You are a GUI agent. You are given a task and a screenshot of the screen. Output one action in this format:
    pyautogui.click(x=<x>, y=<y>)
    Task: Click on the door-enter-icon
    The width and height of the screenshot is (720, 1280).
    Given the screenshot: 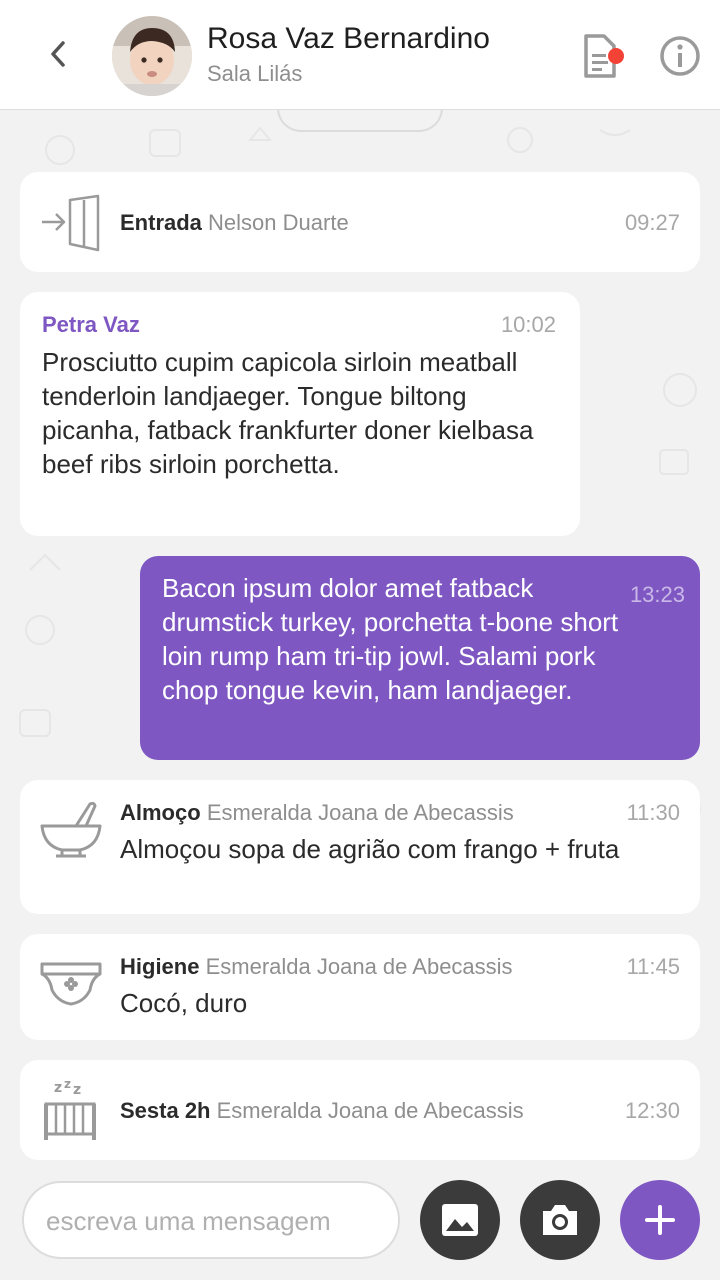 What is the action you would take?
    pyautogui.click(x=71, y=223)
    